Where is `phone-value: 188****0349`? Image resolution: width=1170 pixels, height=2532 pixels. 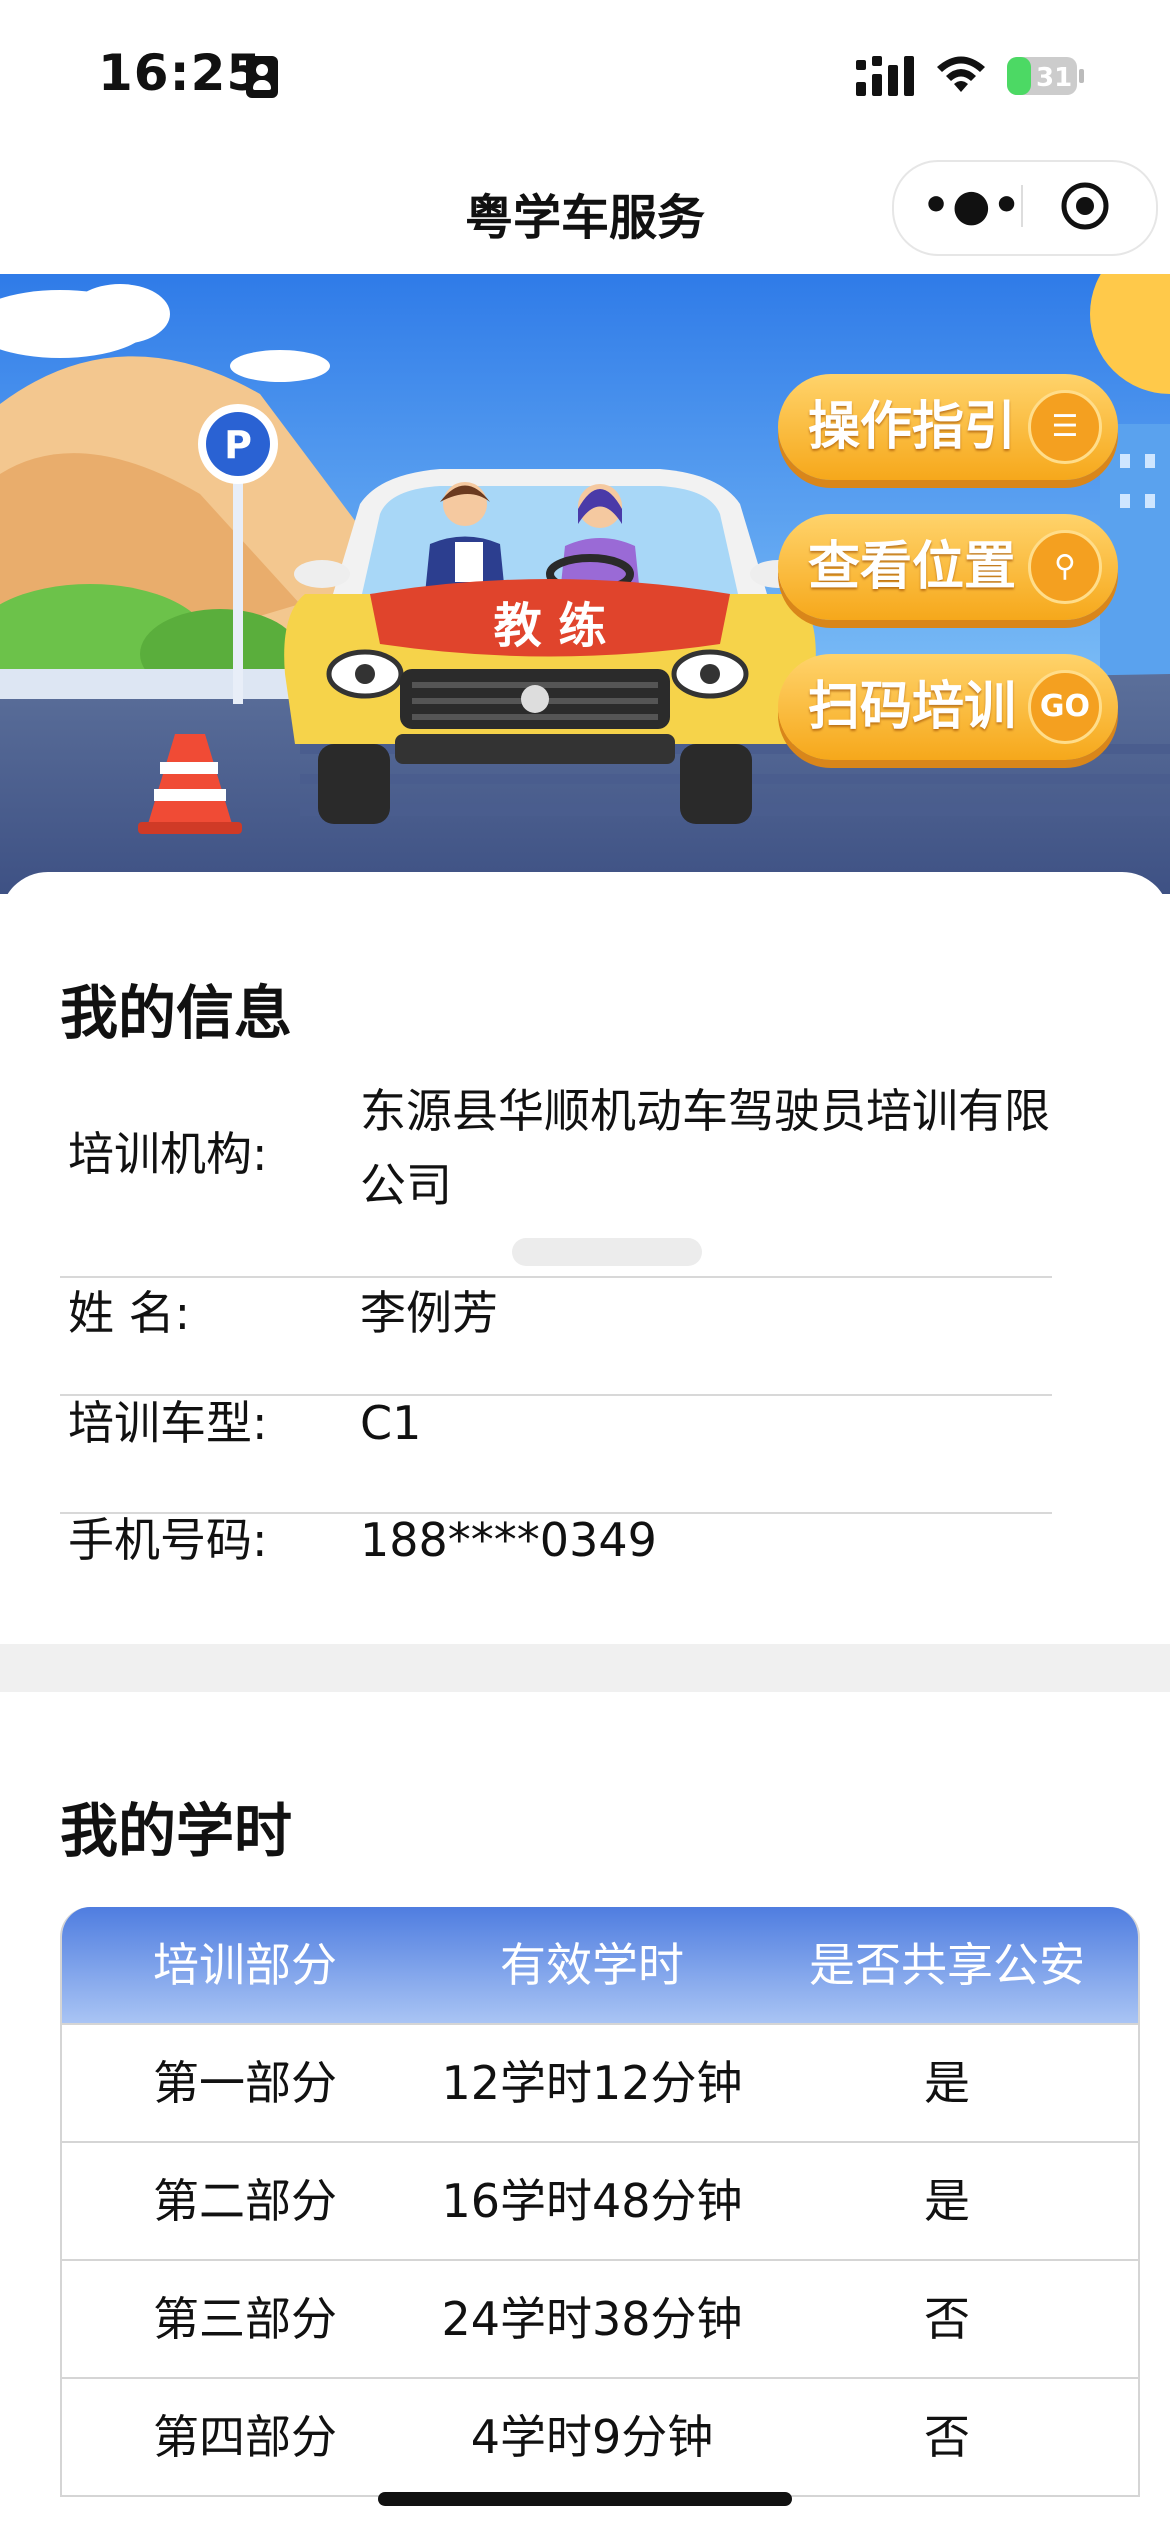
phone-value: 188****0349 is located at coordinates (508, 1540).